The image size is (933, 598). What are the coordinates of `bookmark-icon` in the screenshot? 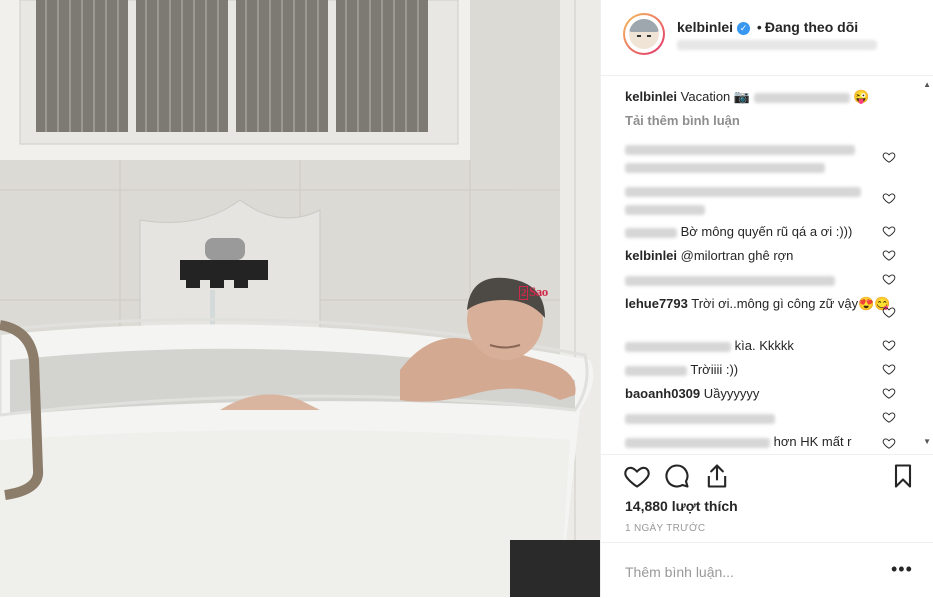 It's located at (903, 476).